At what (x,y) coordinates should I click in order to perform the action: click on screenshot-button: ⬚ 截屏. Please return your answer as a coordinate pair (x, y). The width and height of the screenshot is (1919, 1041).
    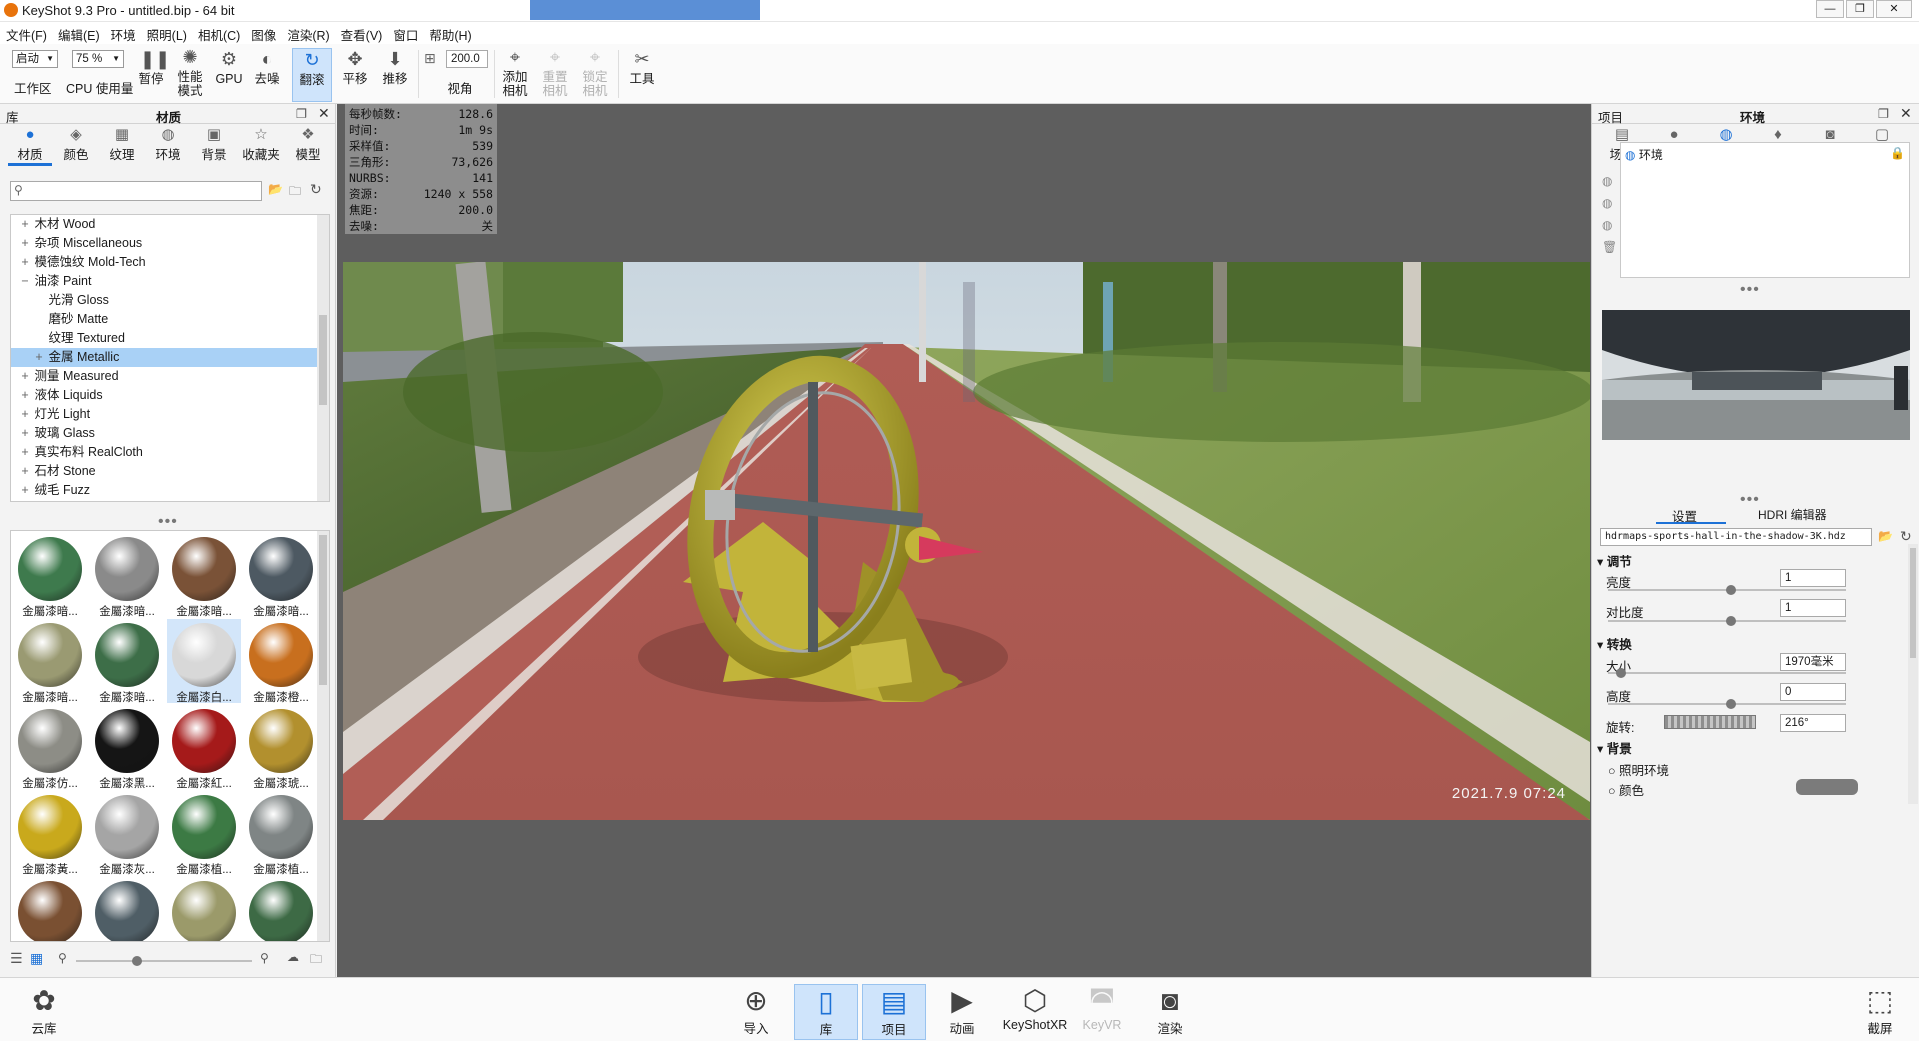
    Looking at the image, I should click on (1880, 1010).